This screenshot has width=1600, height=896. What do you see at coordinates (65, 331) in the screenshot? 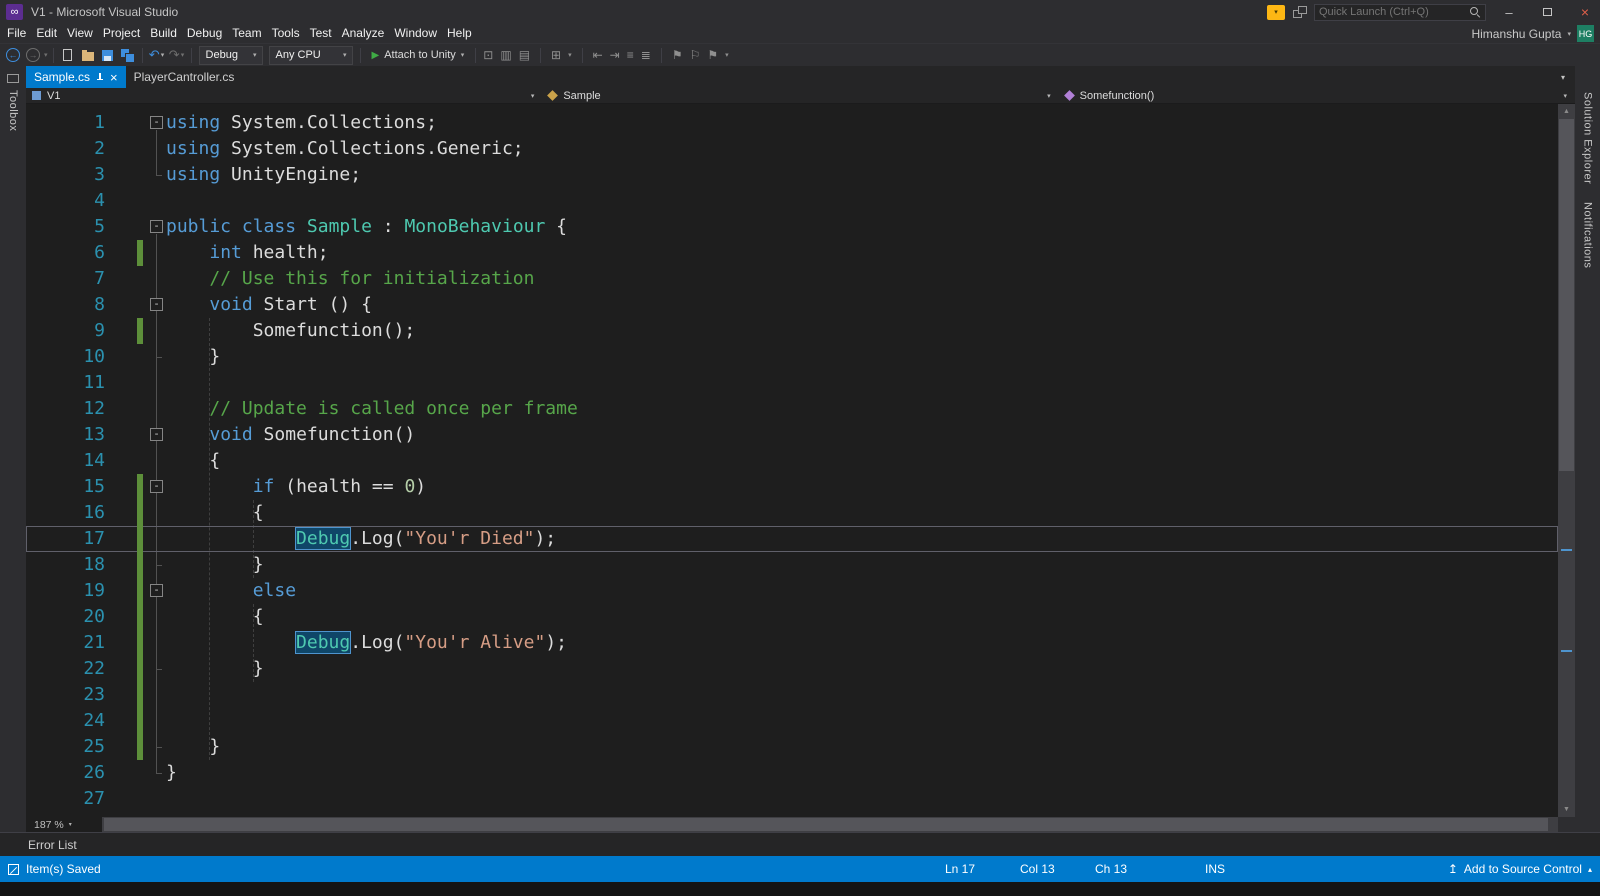
I see `line-number: 9` at bounding box center [65, 331].